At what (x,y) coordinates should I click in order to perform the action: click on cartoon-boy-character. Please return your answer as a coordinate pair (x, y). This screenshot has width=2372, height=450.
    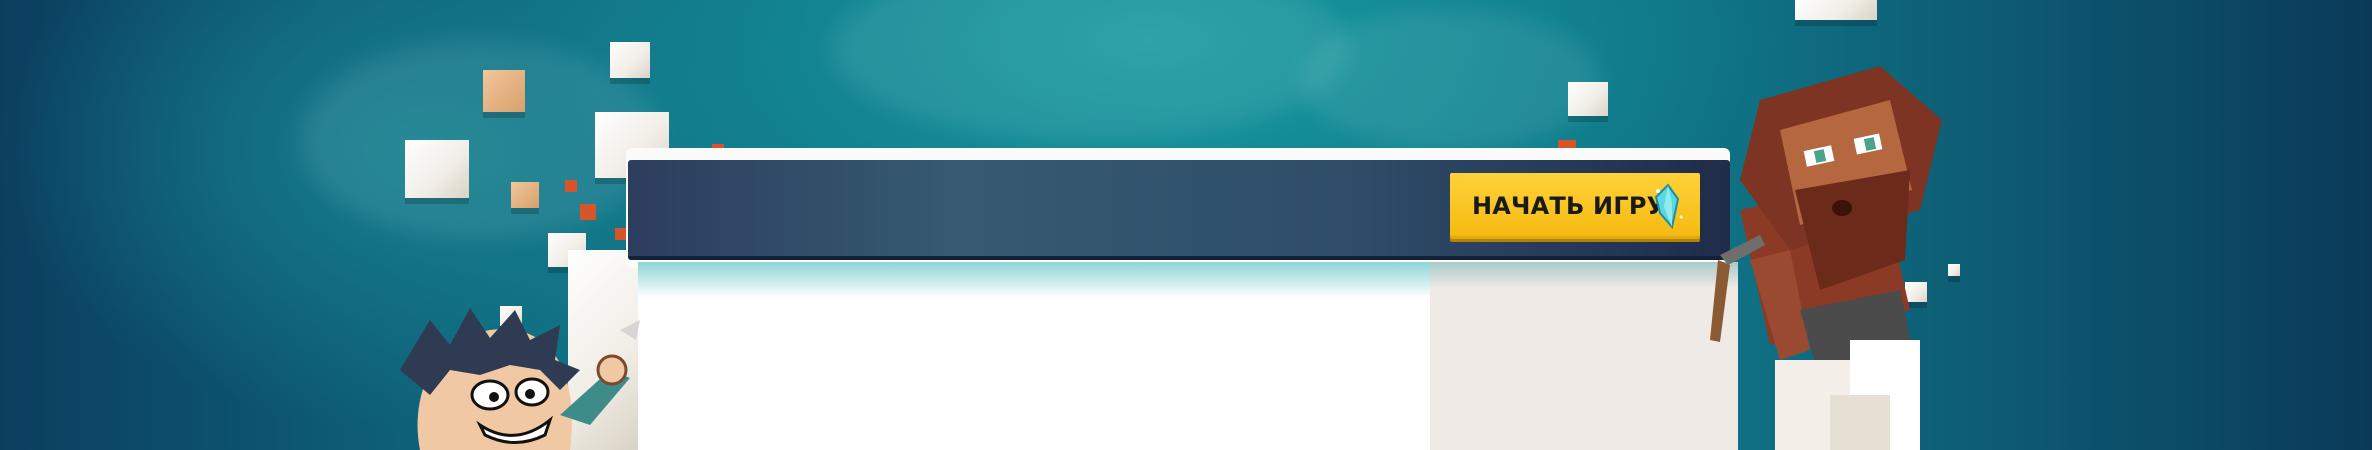
    Looking at the image, I should click on (520, 379).